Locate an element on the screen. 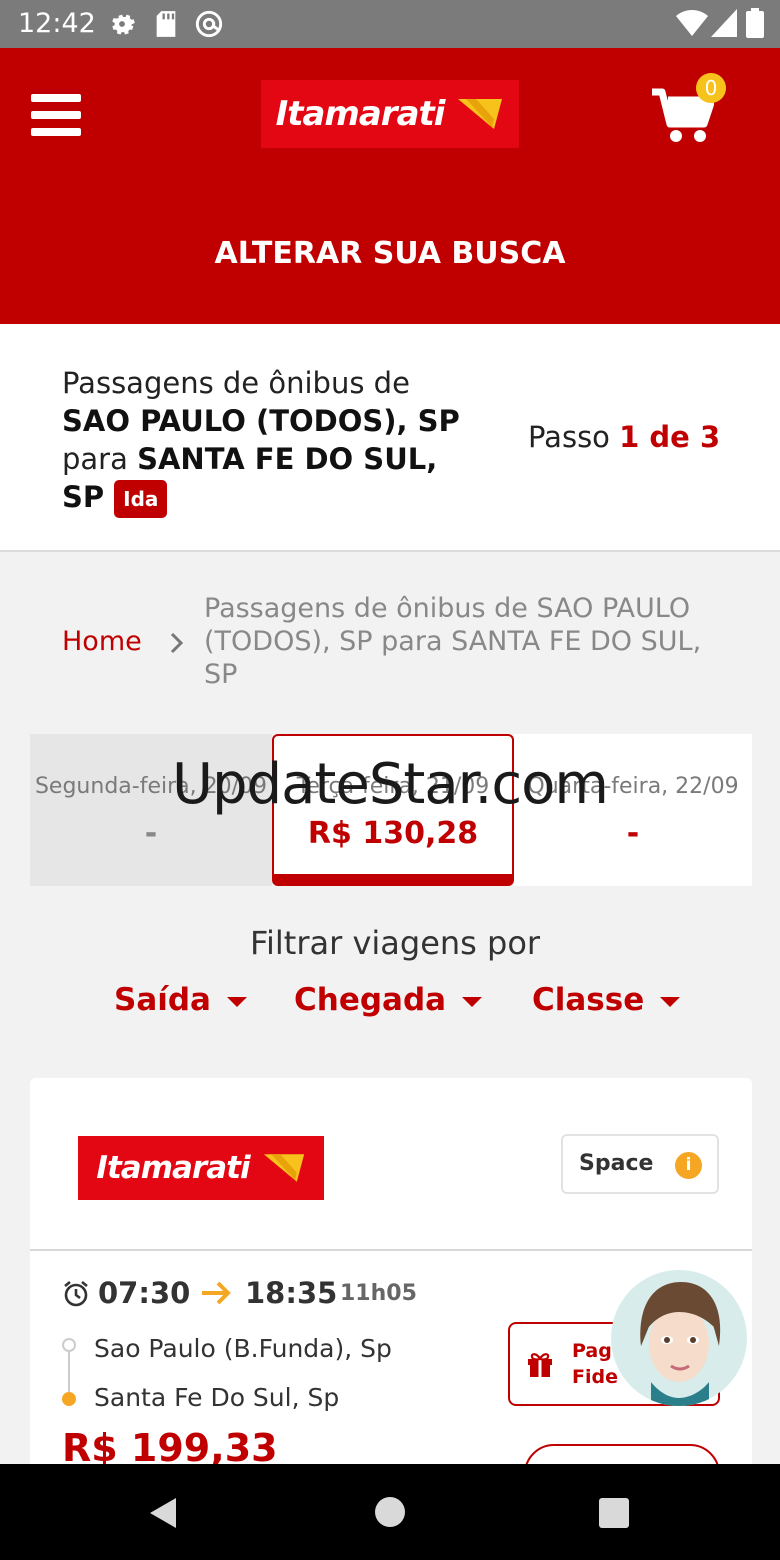  trip-brand-logo: Itamarati is located at coordinates (201, 1168).